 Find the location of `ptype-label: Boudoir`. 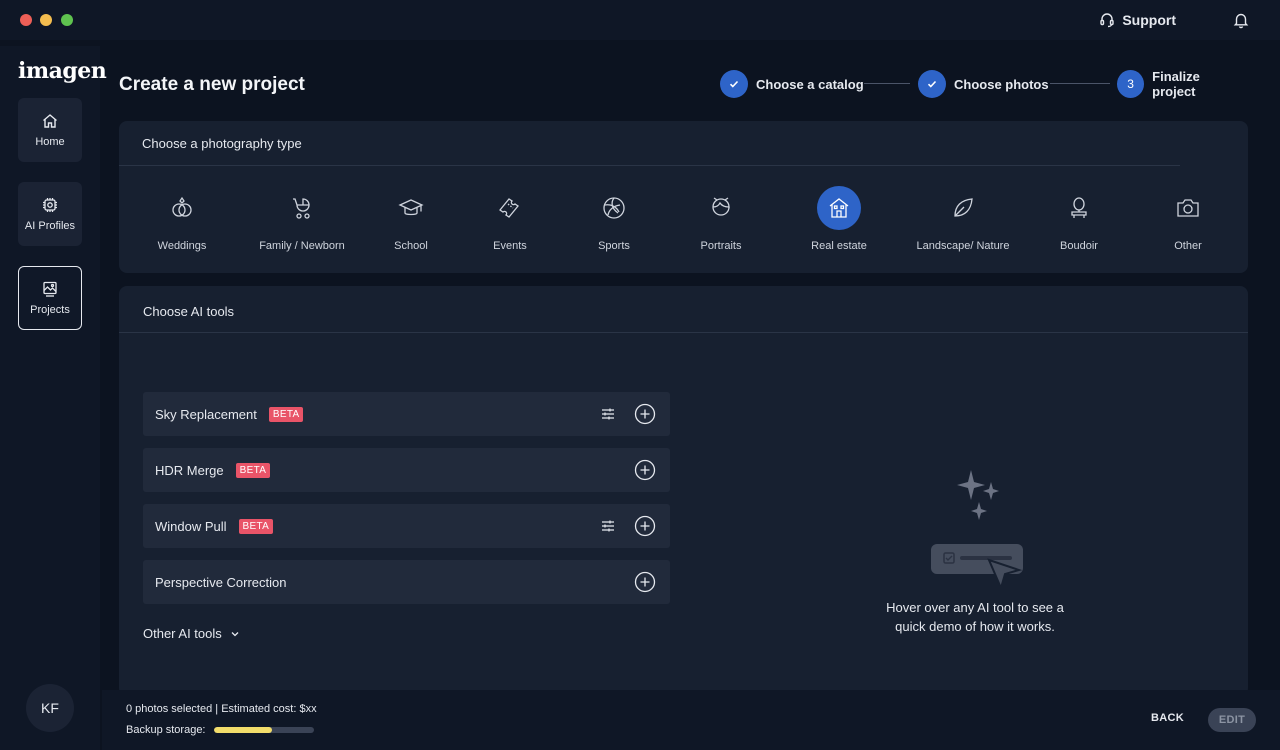

ptype-label: Boudoir is located at coordinates (1079, 246).